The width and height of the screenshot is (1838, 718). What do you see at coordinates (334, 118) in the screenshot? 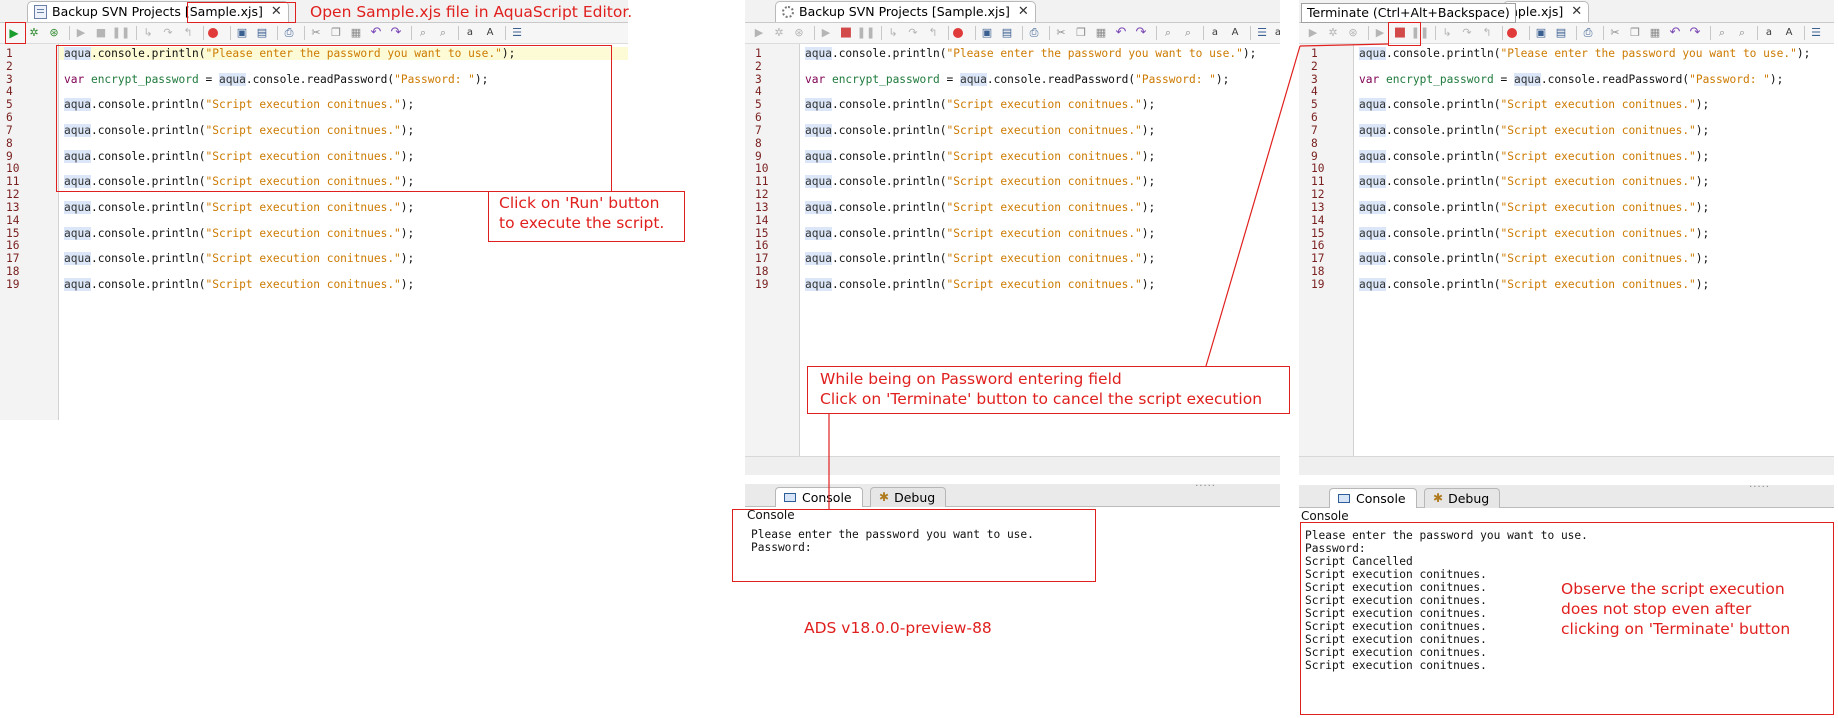
I see `code-area-highlight` at bounding box center [334, 118].